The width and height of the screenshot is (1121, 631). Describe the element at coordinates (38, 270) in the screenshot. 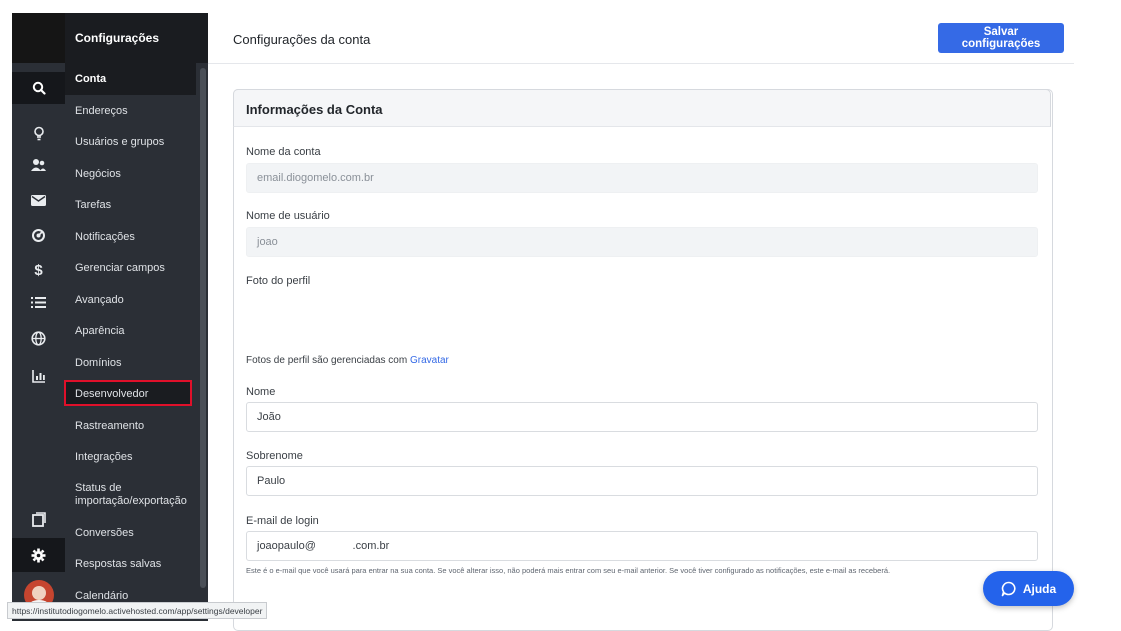

I see `dollar-icon: $` at that location.